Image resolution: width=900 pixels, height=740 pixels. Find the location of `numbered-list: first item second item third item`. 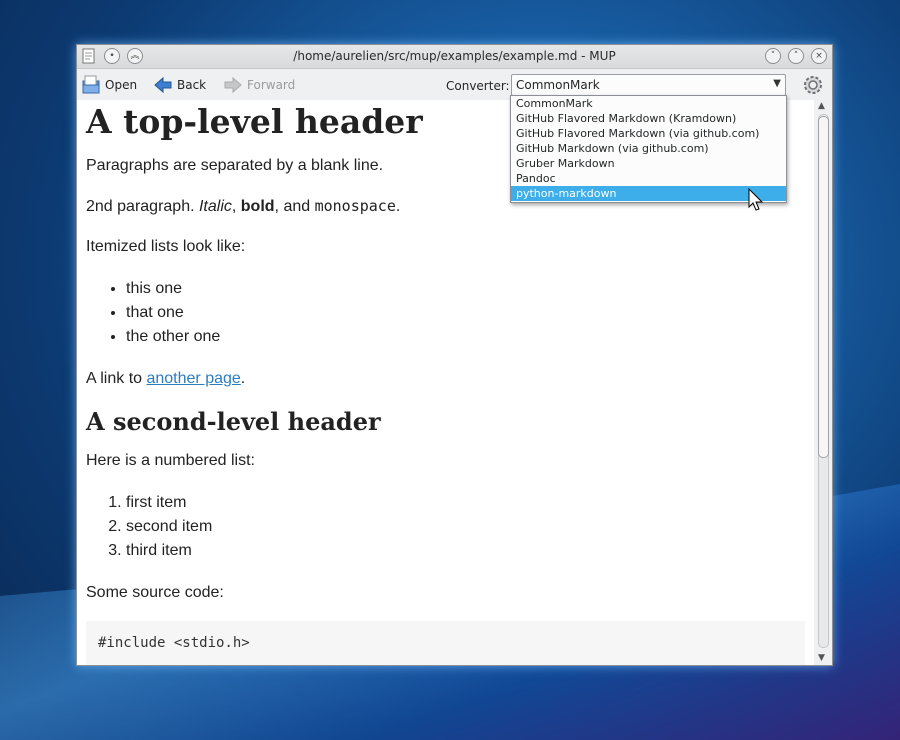

numbered-list: first item second item third item is located at coordinates (465, 527).